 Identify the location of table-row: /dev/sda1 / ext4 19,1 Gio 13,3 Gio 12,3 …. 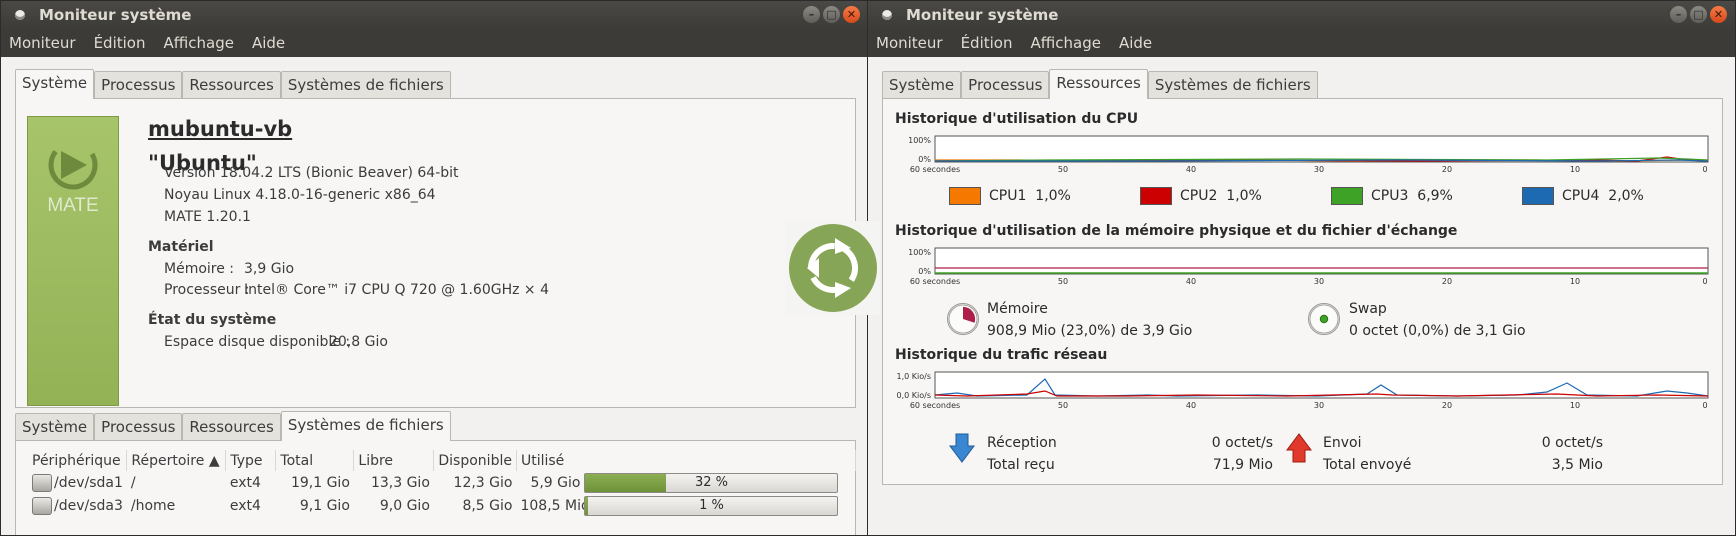
(442, 482).